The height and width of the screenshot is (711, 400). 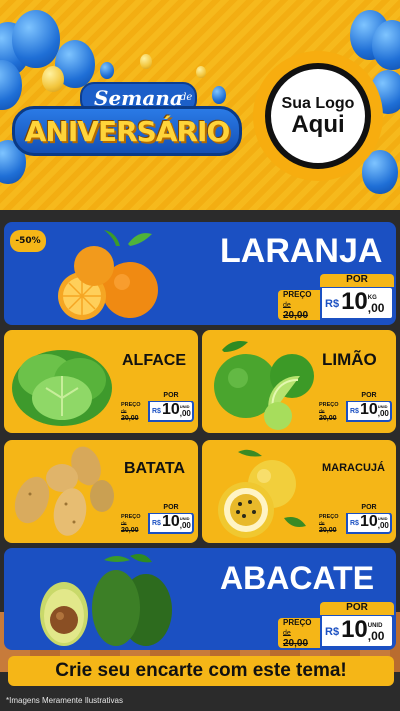 I want to click on title-aniversario: ANIVERSÁRIO, so click(x=127, y=131).